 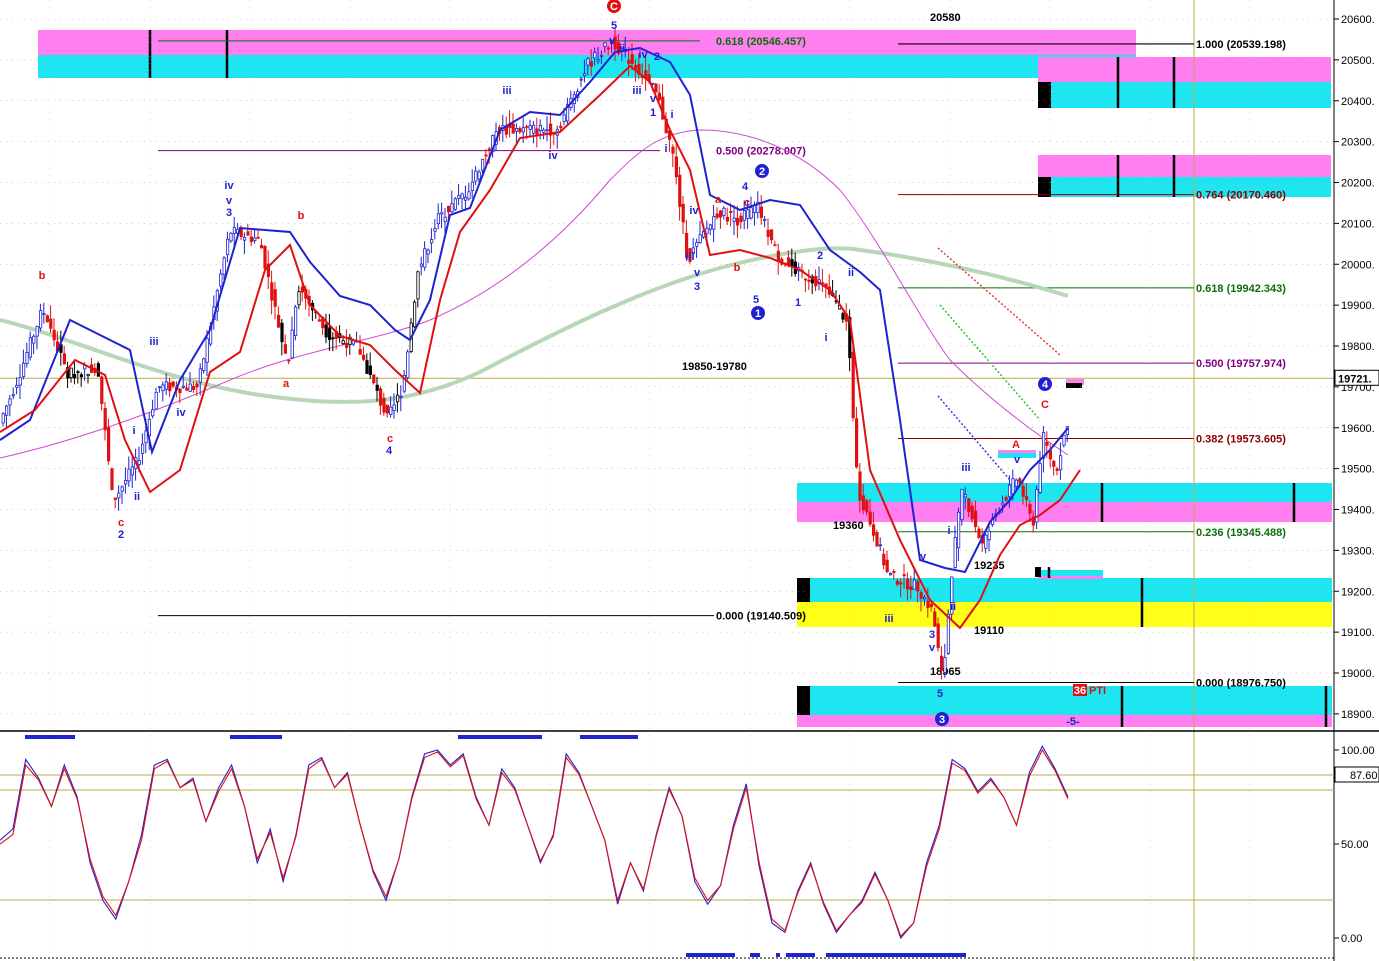 I want to click on wave-label: 4, so click(x=745, y=187).